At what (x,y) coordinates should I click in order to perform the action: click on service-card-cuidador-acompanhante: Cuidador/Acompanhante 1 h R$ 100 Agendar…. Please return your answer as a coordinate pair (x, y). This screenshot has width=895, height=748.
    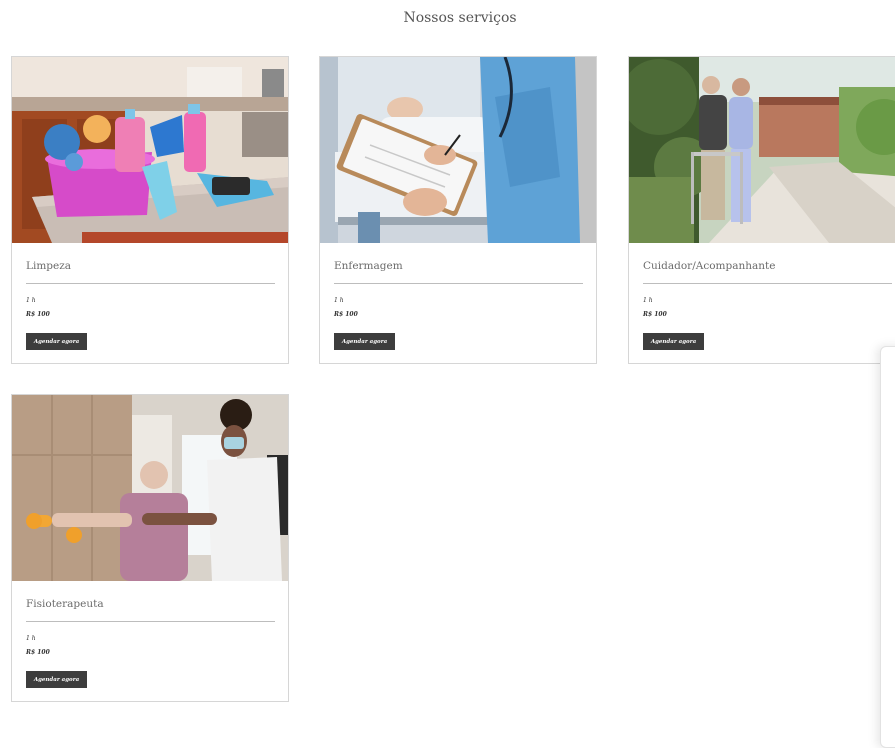
    Looking at the image, I should click on (761, 210).